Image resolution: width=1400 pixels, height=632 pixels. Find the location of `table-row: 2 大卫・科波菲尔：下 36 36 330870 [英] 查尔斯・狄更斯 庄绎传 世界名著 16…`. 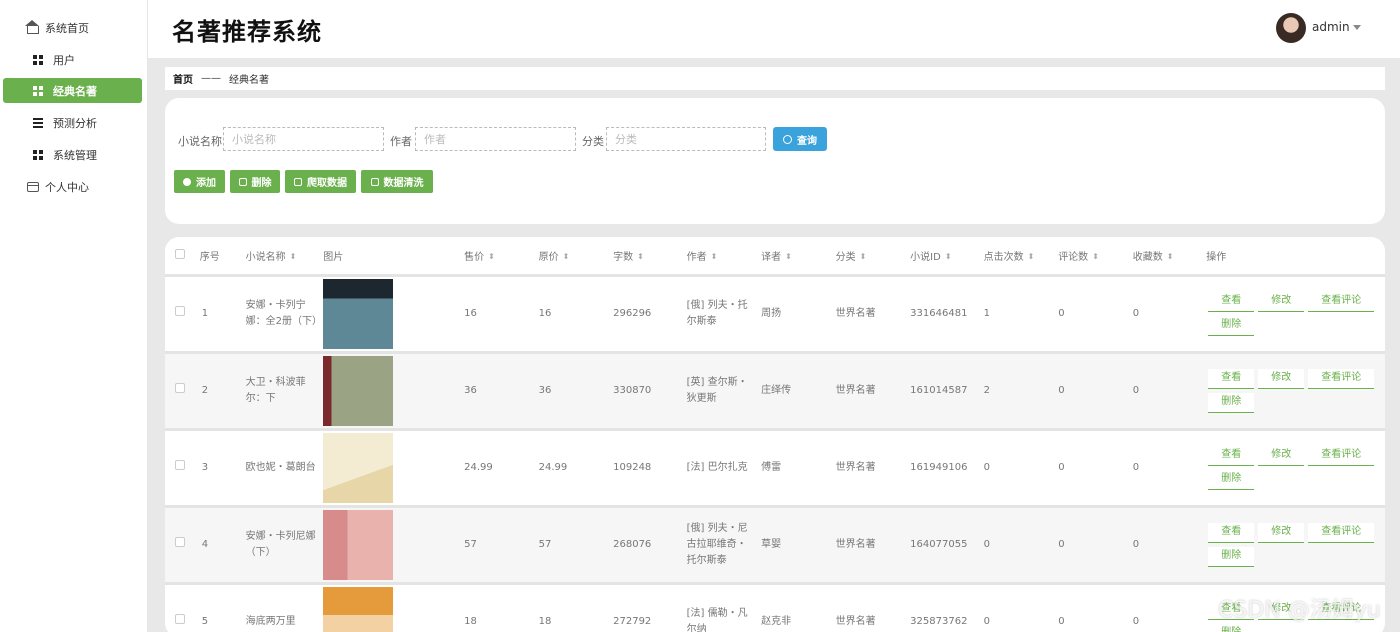

table-row: 2 大卫・科波菲尔：下 36 36 330870 [英] 查尔斯・狄更斯 庄绎传 世界名著 16… is located at coordinates (775, 391).